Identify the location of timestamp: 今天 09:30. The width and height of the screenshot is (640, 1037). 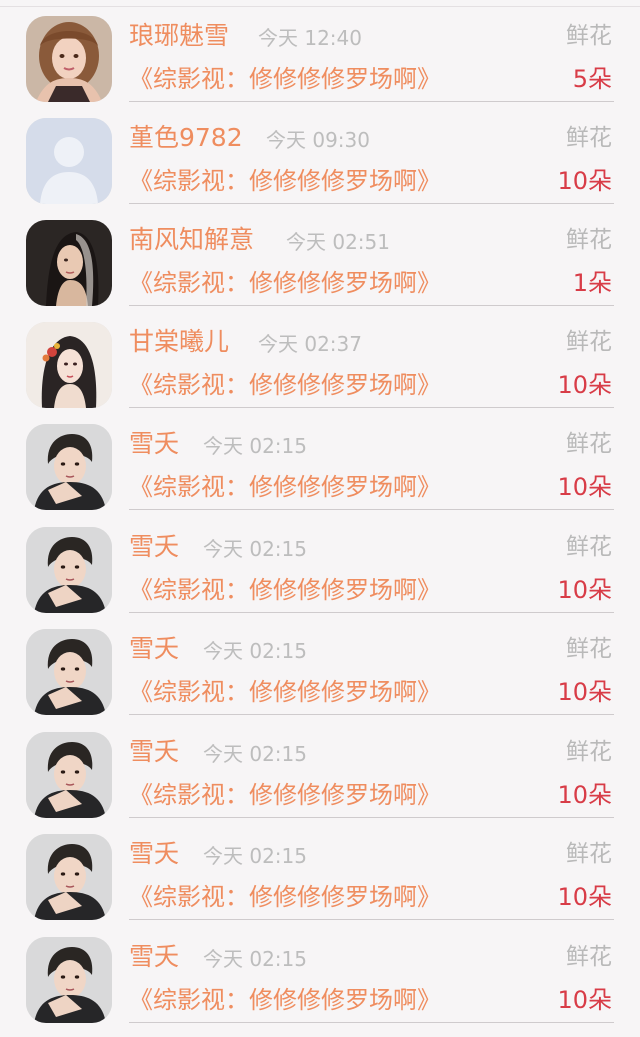
(318, 140).